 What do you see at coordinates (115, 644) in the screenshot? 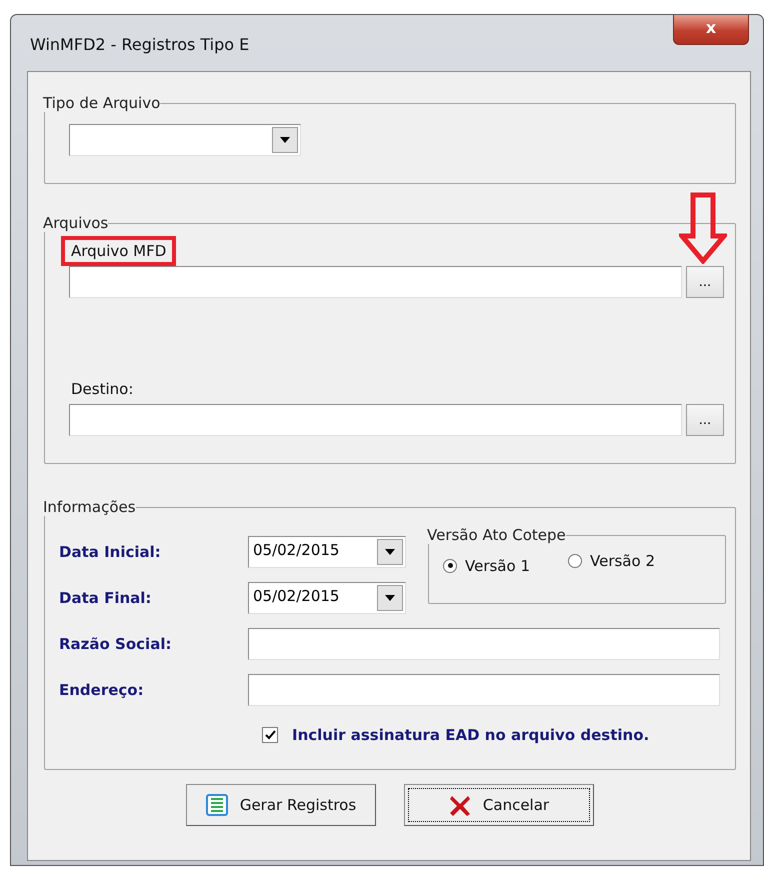
I see `field-label: Razão Social:` at bounding box center [115, 644].